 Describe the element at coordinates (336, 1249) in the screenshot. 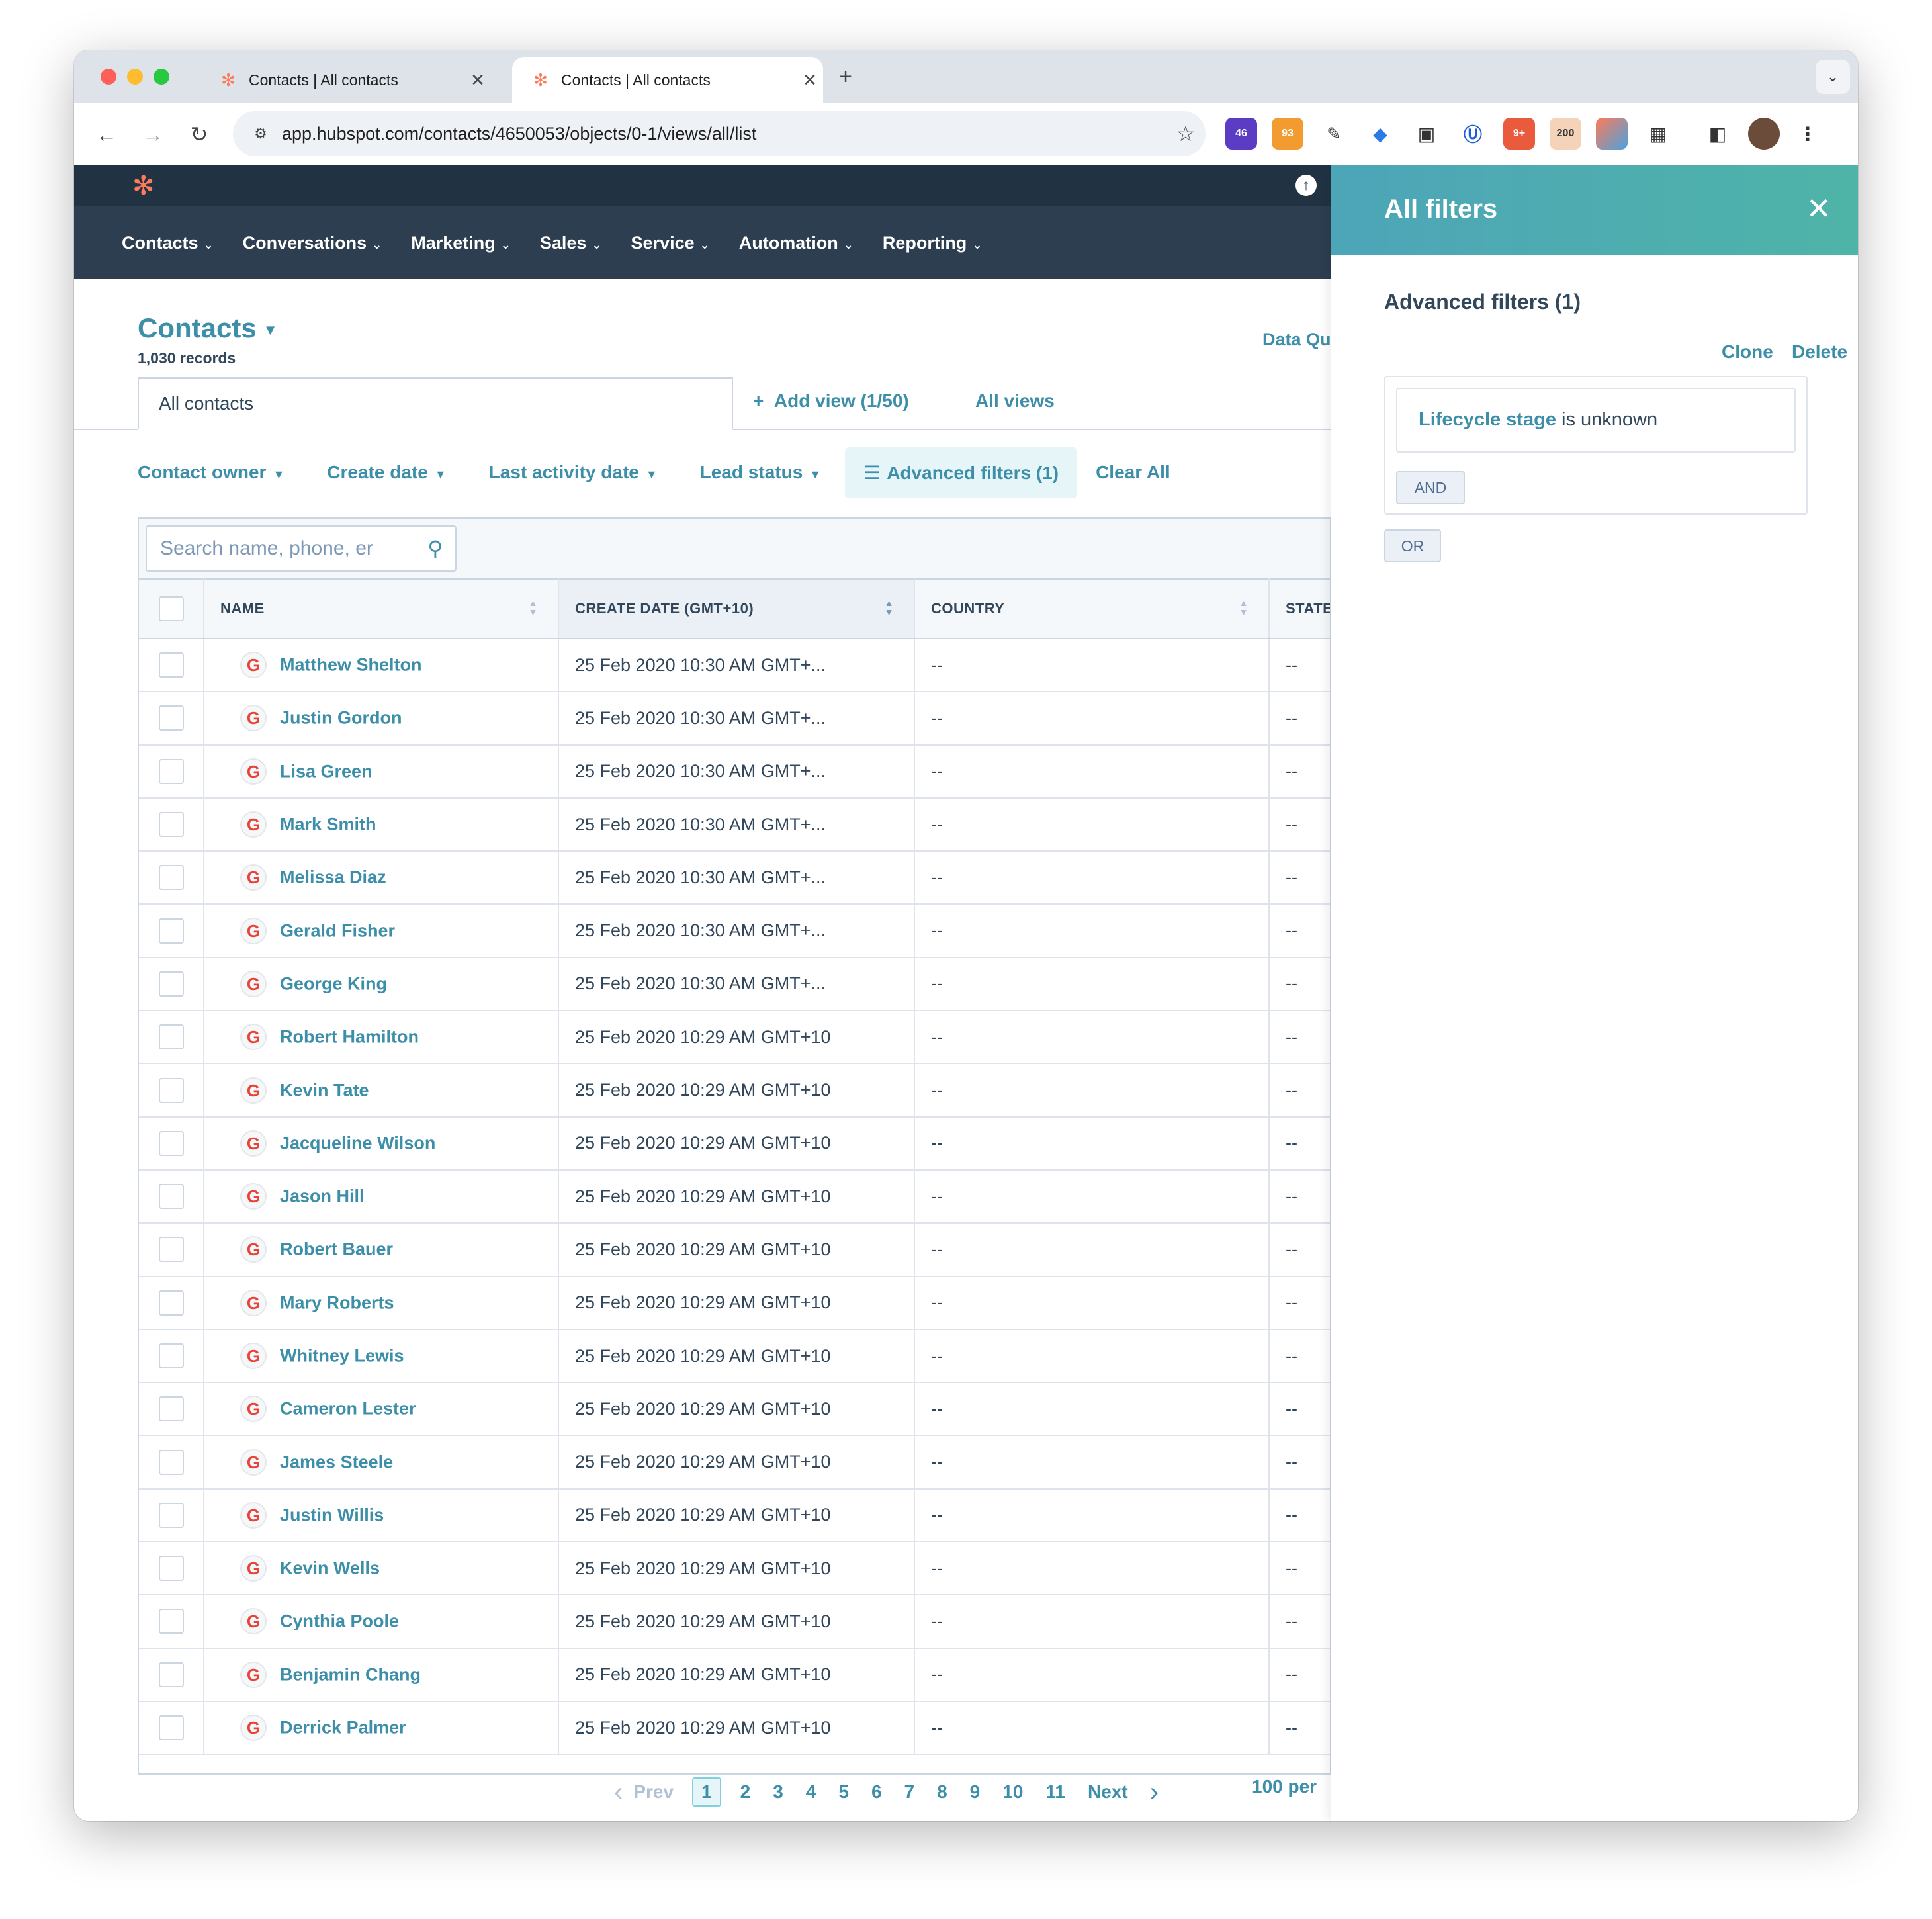

I see `contact-name-link: Robert Bauer` at that location.